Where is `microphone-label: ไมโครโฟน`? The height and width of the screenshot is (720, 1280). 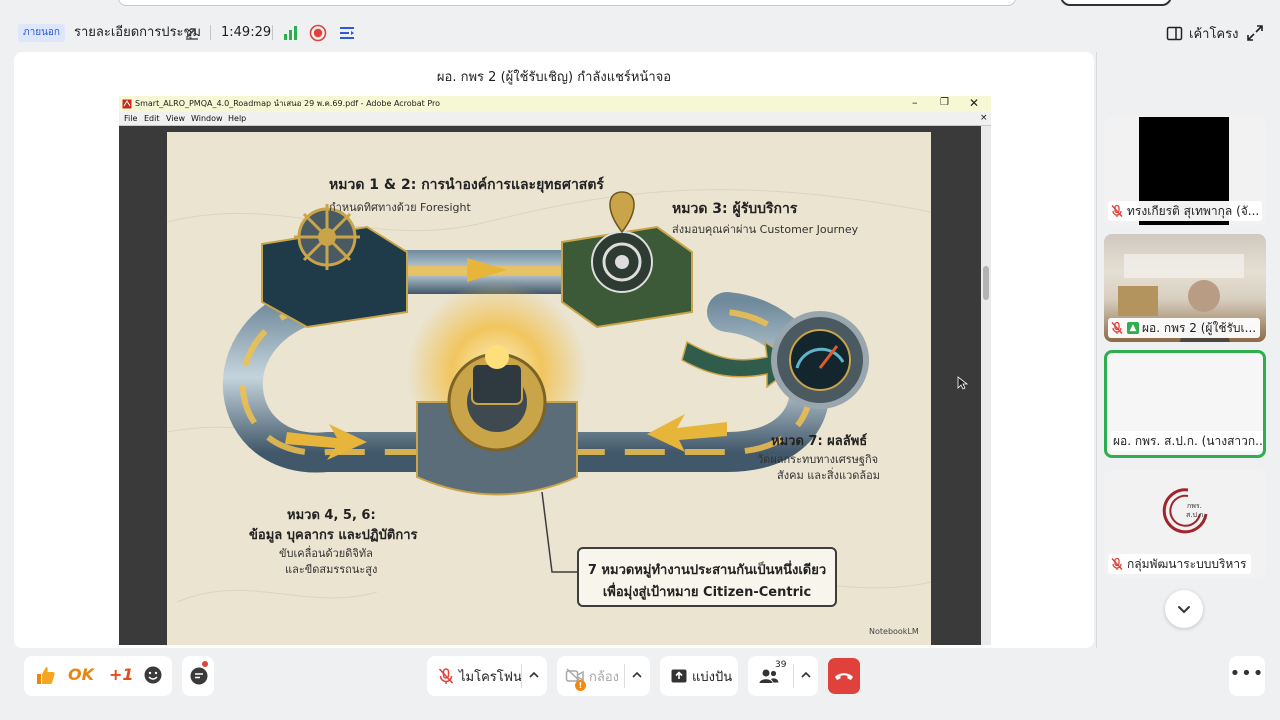
microphone-label: ไมโครโฟน is located at coordinates (490, 677).